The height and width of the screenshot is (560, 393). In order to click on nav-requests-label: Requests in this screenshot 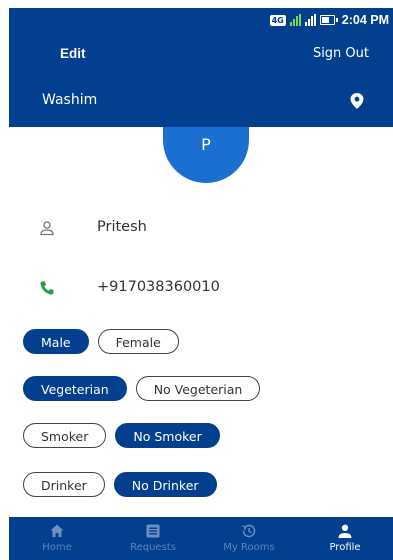, I will do `click(153, 547)`.